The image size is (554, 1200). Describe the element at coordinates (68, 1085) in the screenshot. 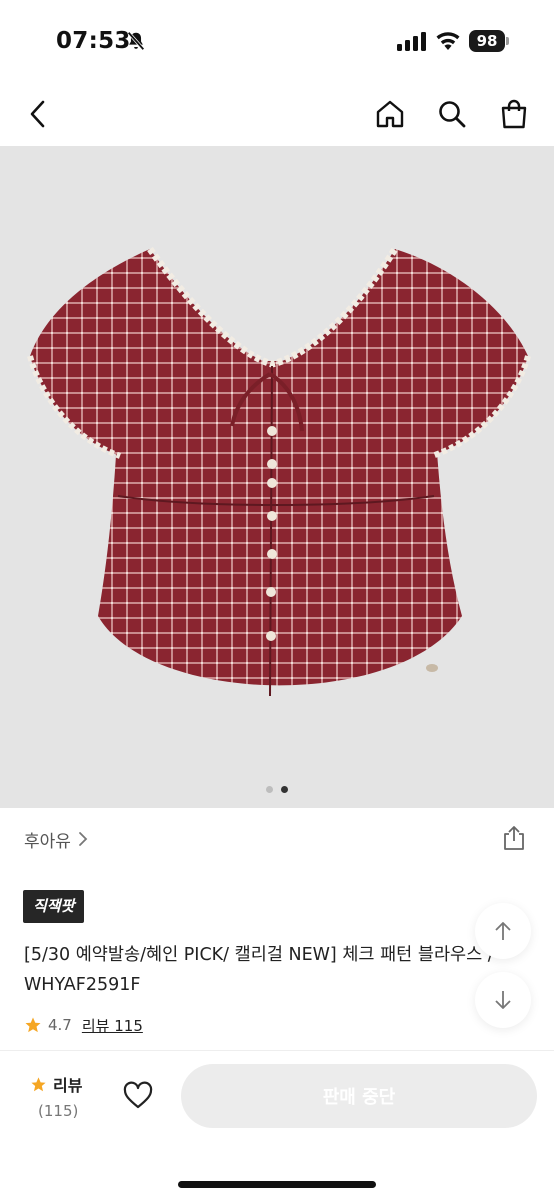

I see `bottom-review-label: 리뷰` at that location.